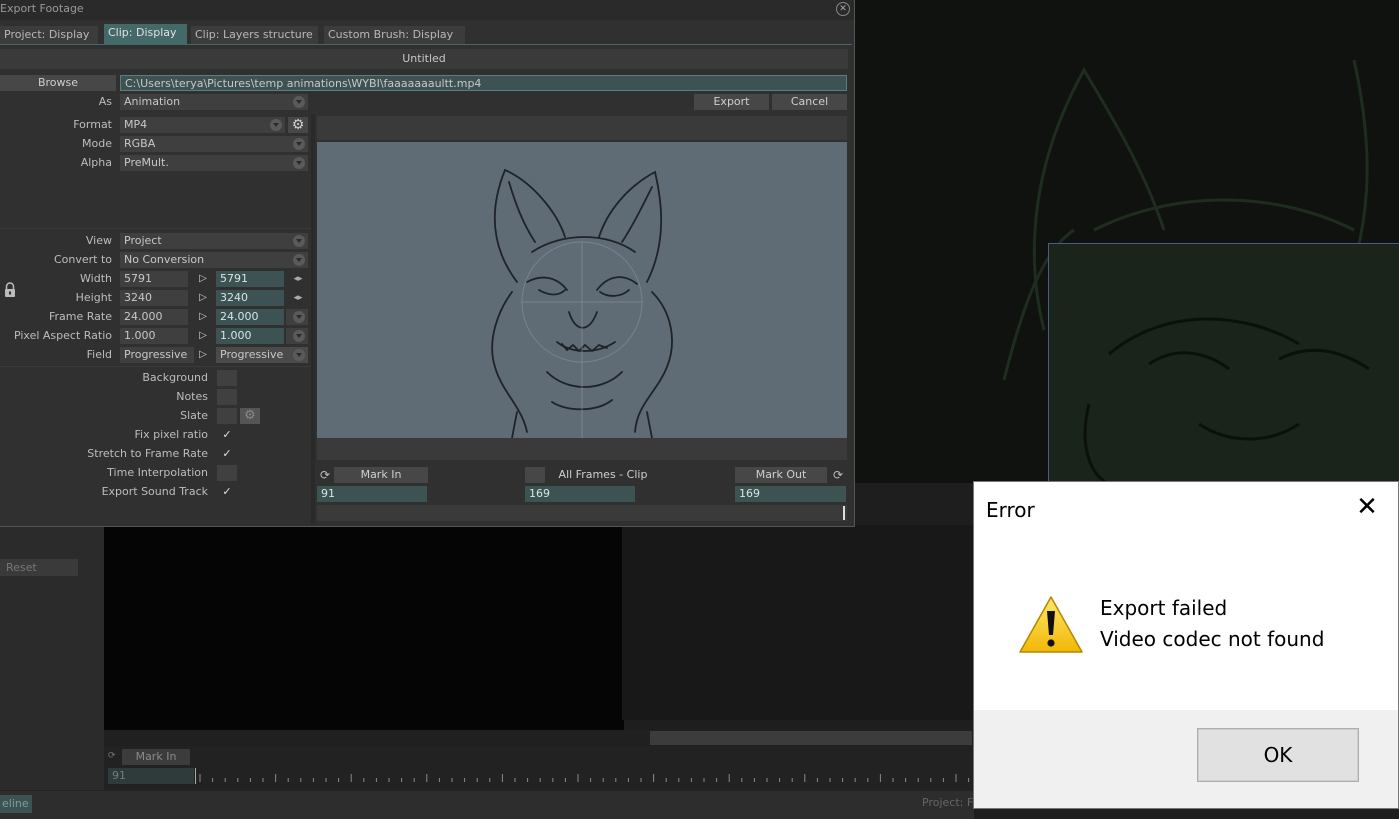  What do you see at coordinates (250, 336) in the screenshot?
I see `par-target-input: 1.000` at bounding box center [250, 336].